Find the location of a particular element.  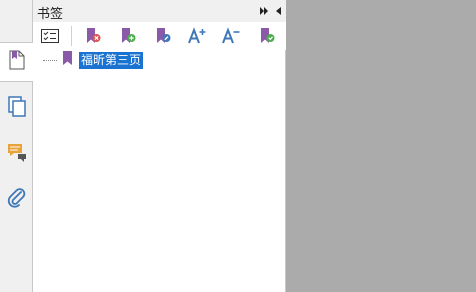

collapse-panel-button is located at coordinates (278, 11).